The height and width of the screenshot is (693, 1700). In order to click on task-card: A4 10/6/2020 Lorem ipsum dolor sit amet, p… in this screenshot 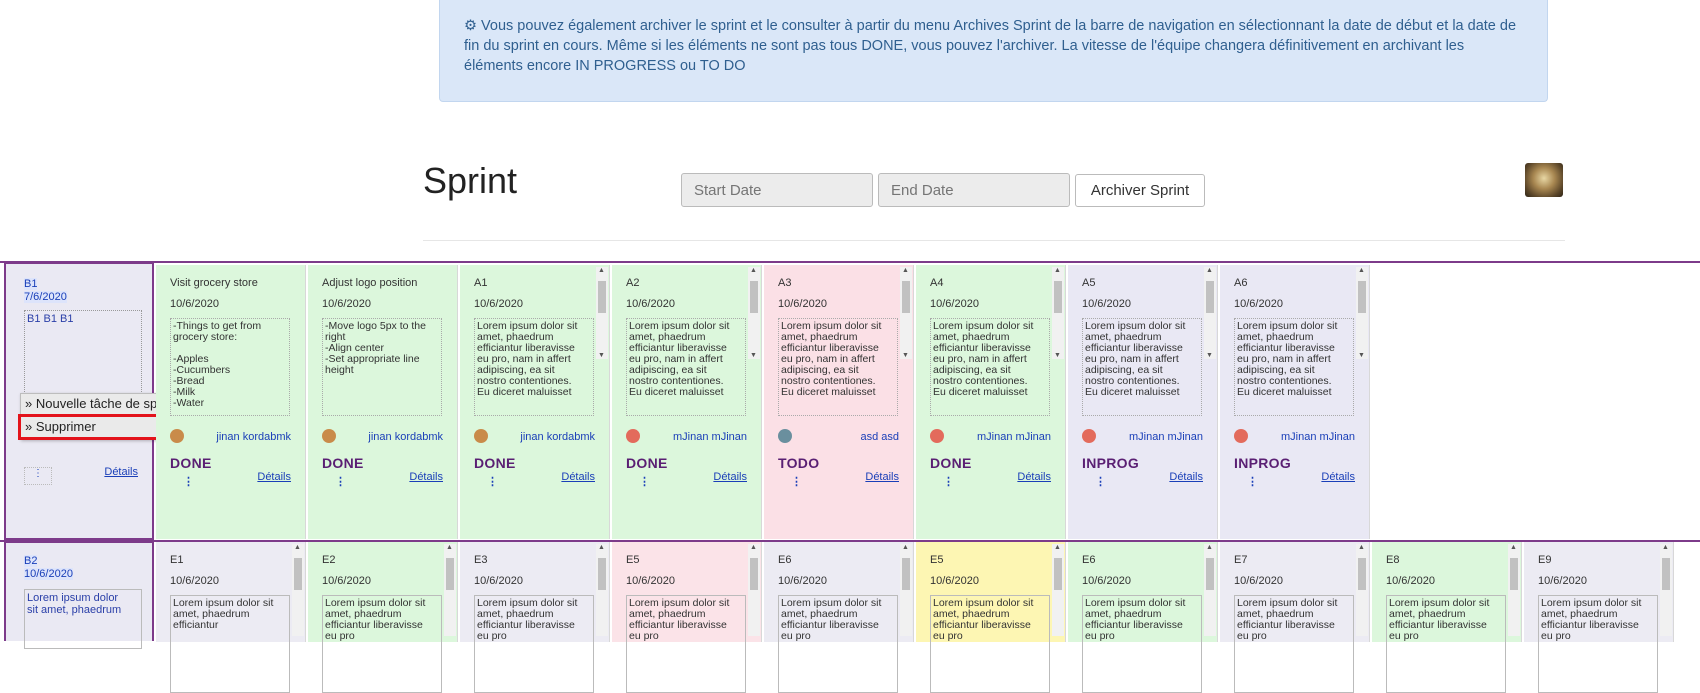, I will do `click(991, 402)`.